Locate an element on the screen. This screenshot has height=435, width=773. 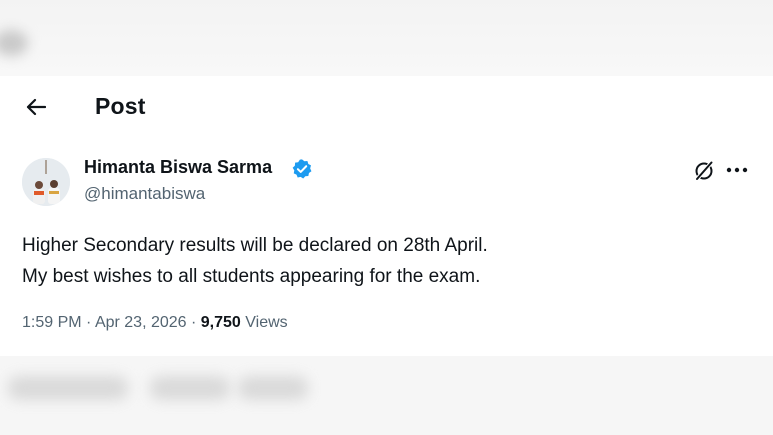
author-name: Himanta Biswa Sarma is located at coordinates (178, 167).